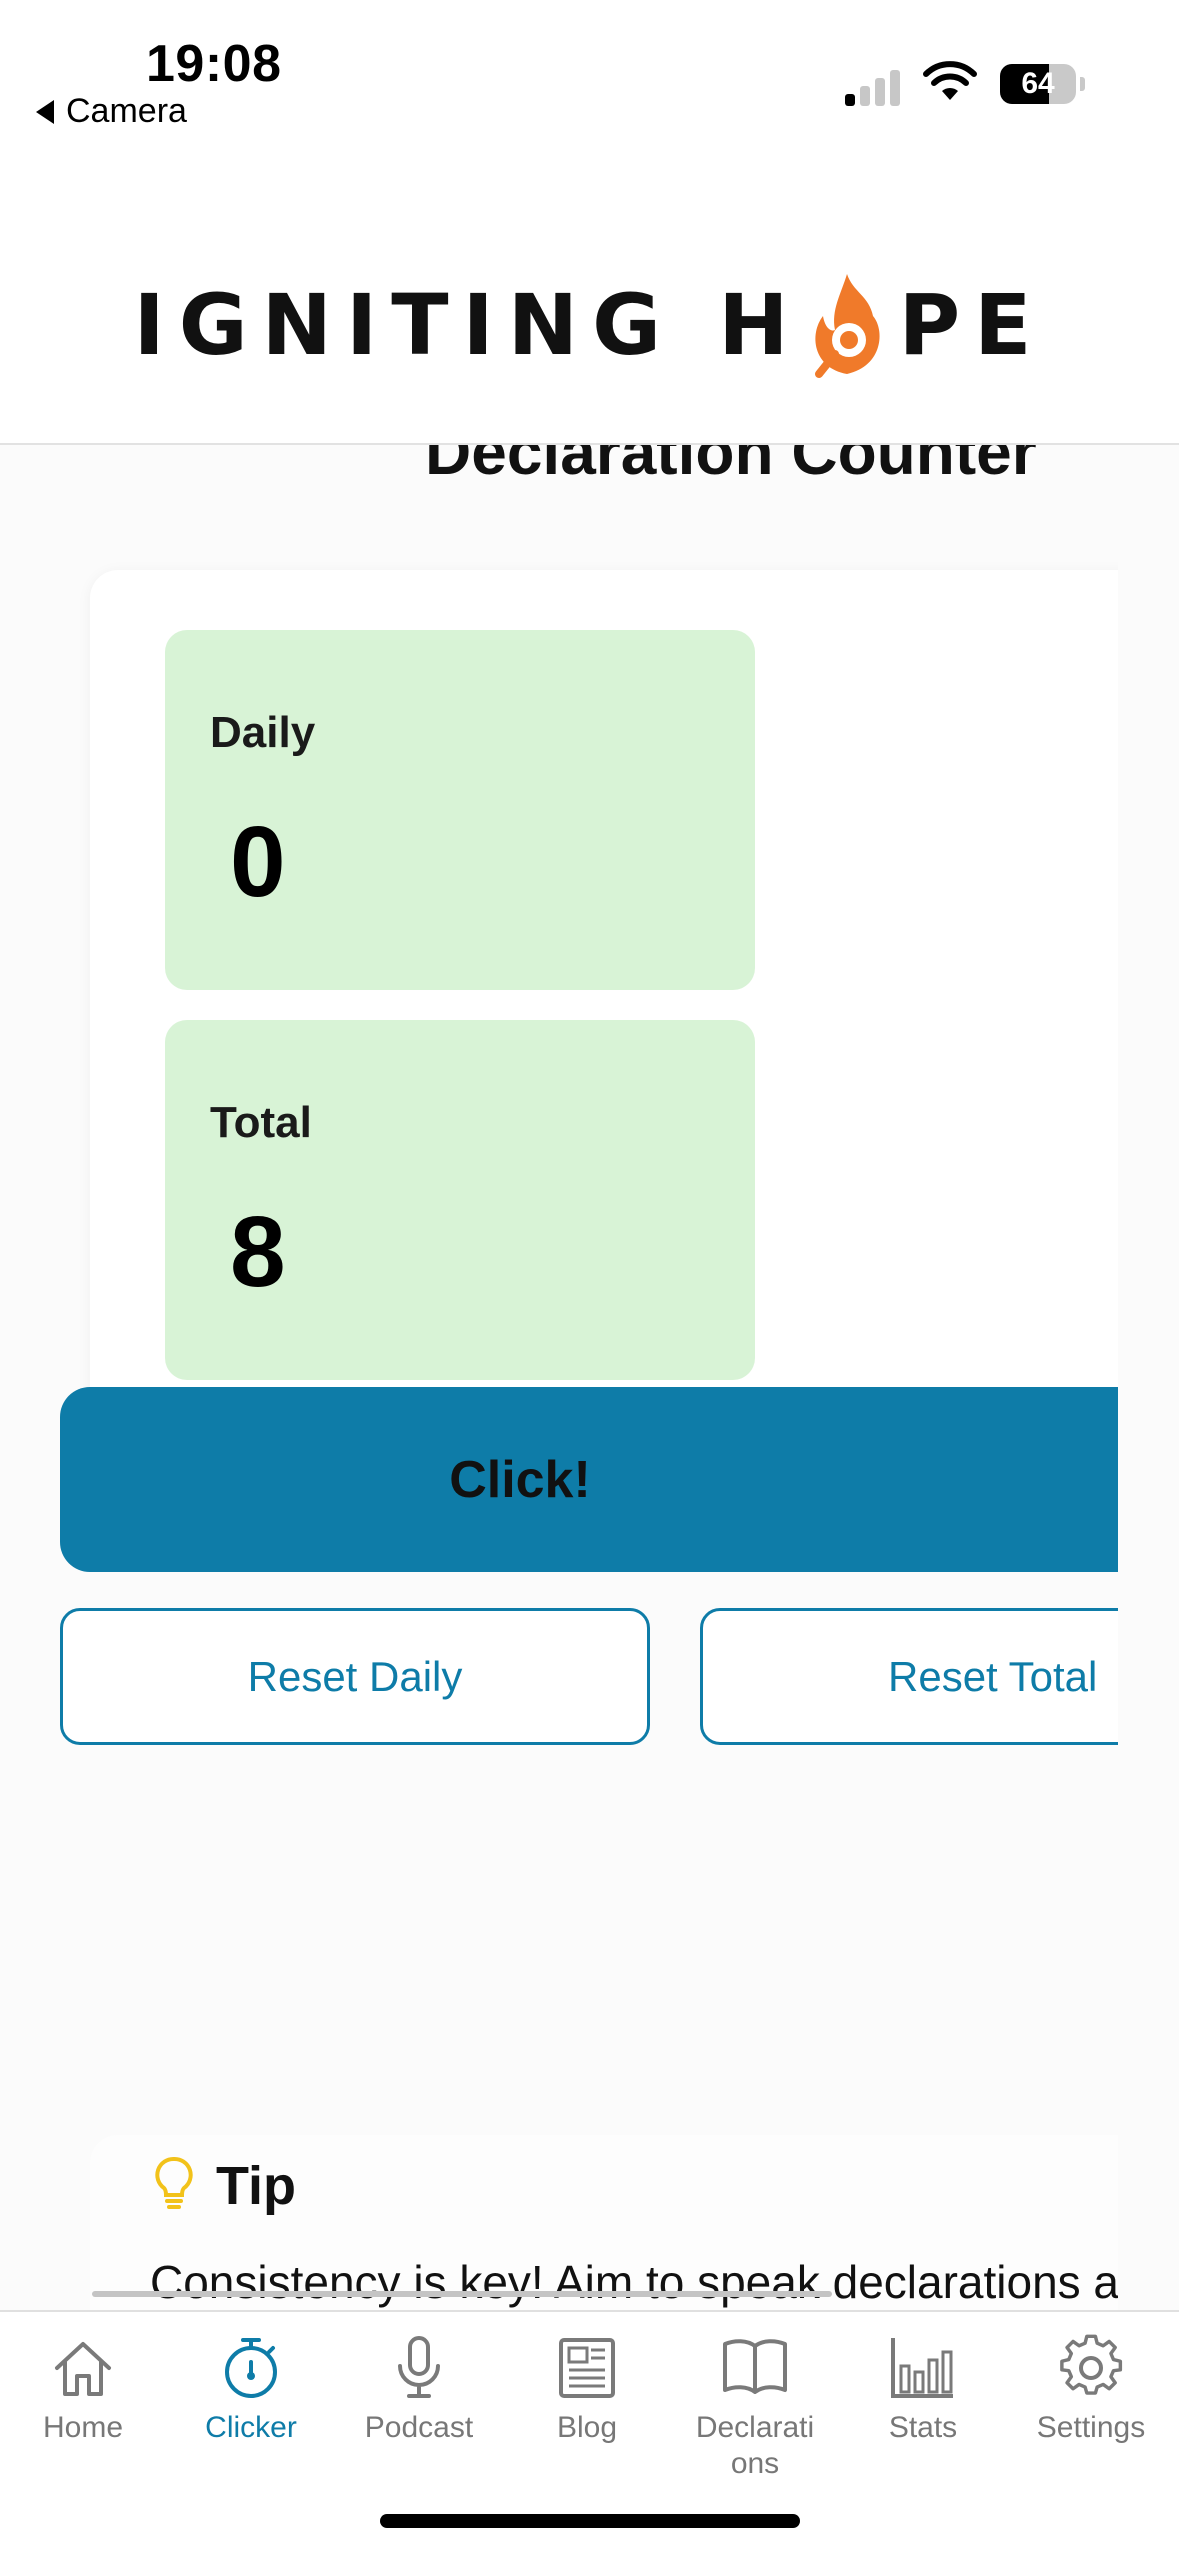 Image resolution: width=1179 pixels, height=2556 pixels. I want to click on daily-label: Daily, so click(263, 732).